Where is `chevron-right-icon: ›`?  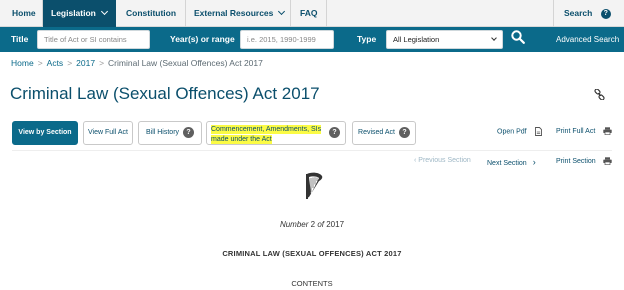 chevron-right-icon: › is located at coordinates (534, 162).